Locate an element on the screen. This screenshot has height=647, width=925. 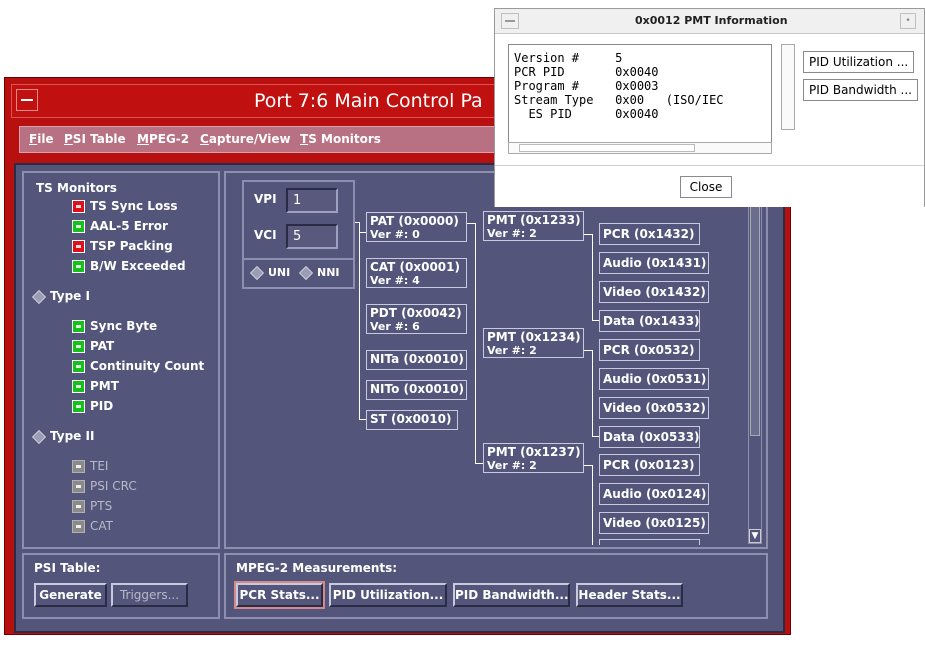
menu-psi-table: PSI Table is located at coordinates (95, 139).